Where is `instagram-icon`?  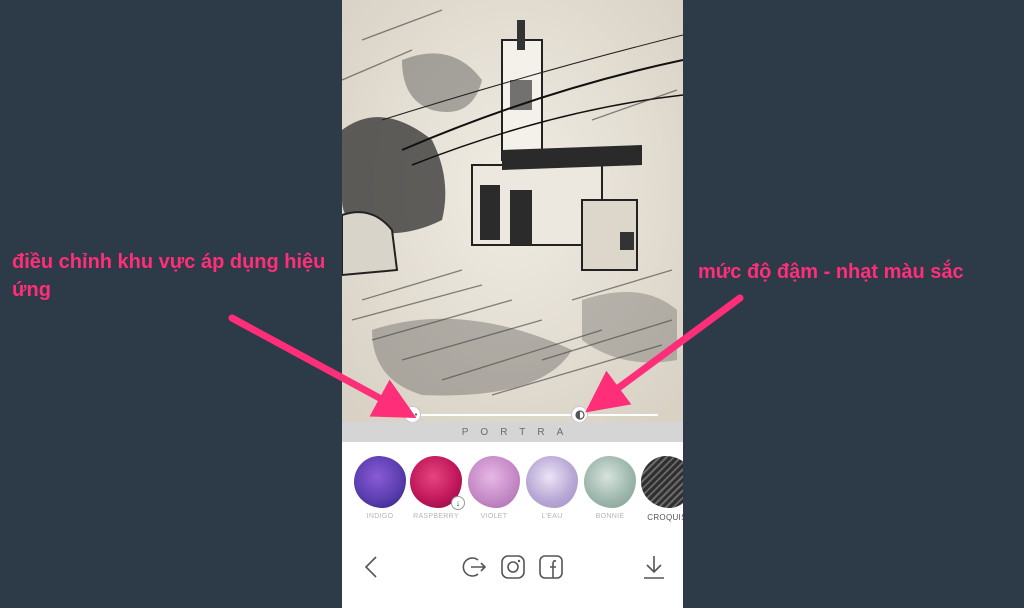
instagram-icon is located at coordinates (513, 567).